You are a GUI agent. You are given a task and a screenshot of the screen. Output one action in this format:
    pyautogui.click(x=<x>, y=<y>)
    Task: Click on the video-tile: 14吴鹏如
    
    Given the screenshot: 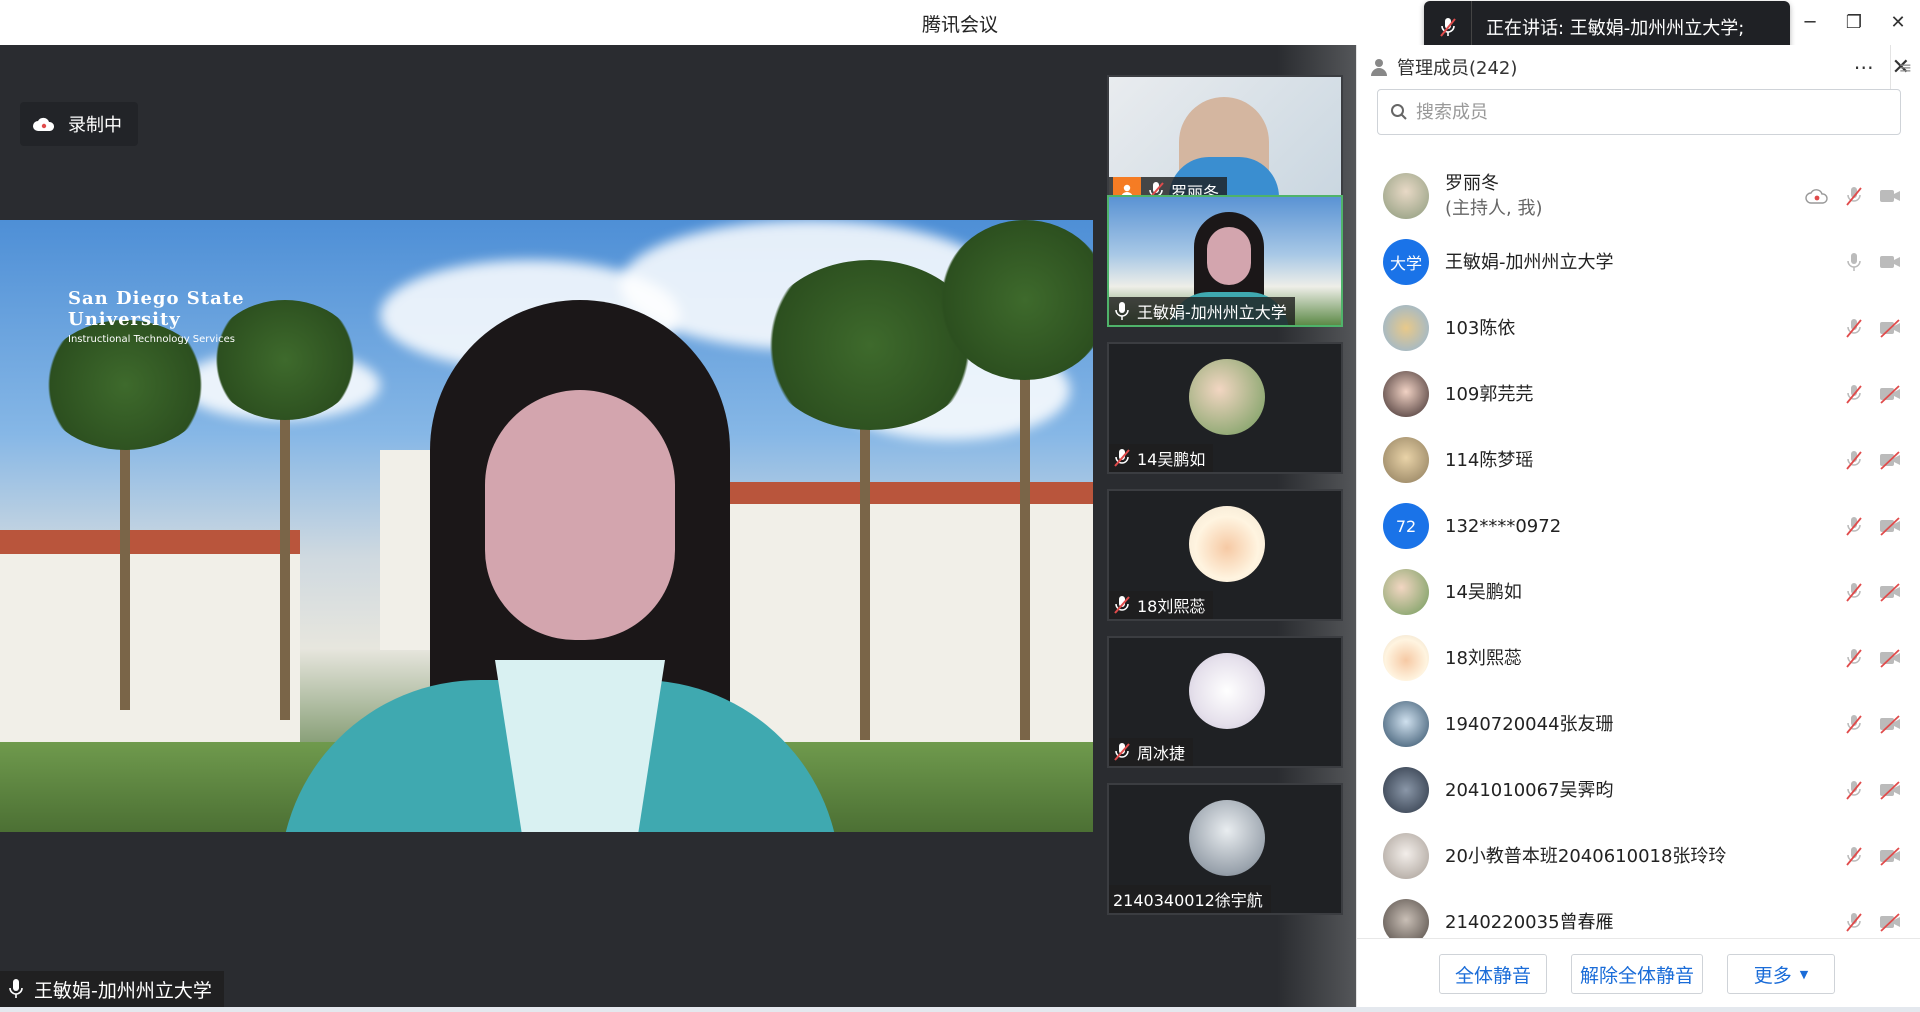 What is the action you would take?
    pyautogui.click(x=1225, y=408)
    